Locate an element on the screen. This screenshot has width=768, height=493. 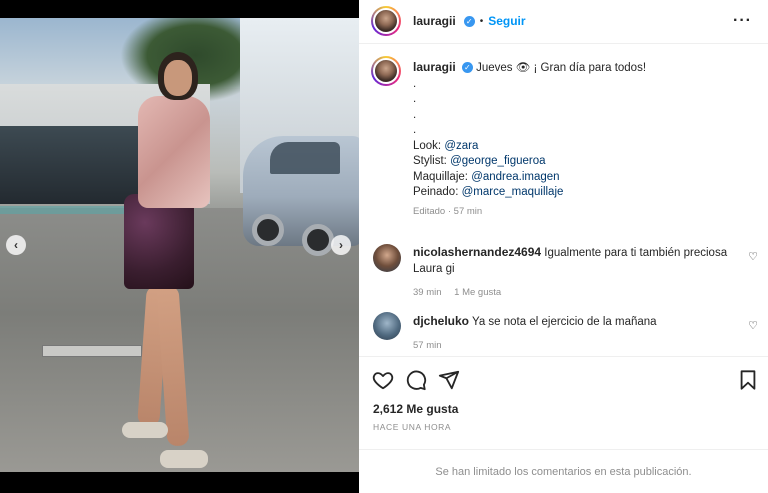
hair-mention: @marce_maquillaje is located at coordinates (513, 192).